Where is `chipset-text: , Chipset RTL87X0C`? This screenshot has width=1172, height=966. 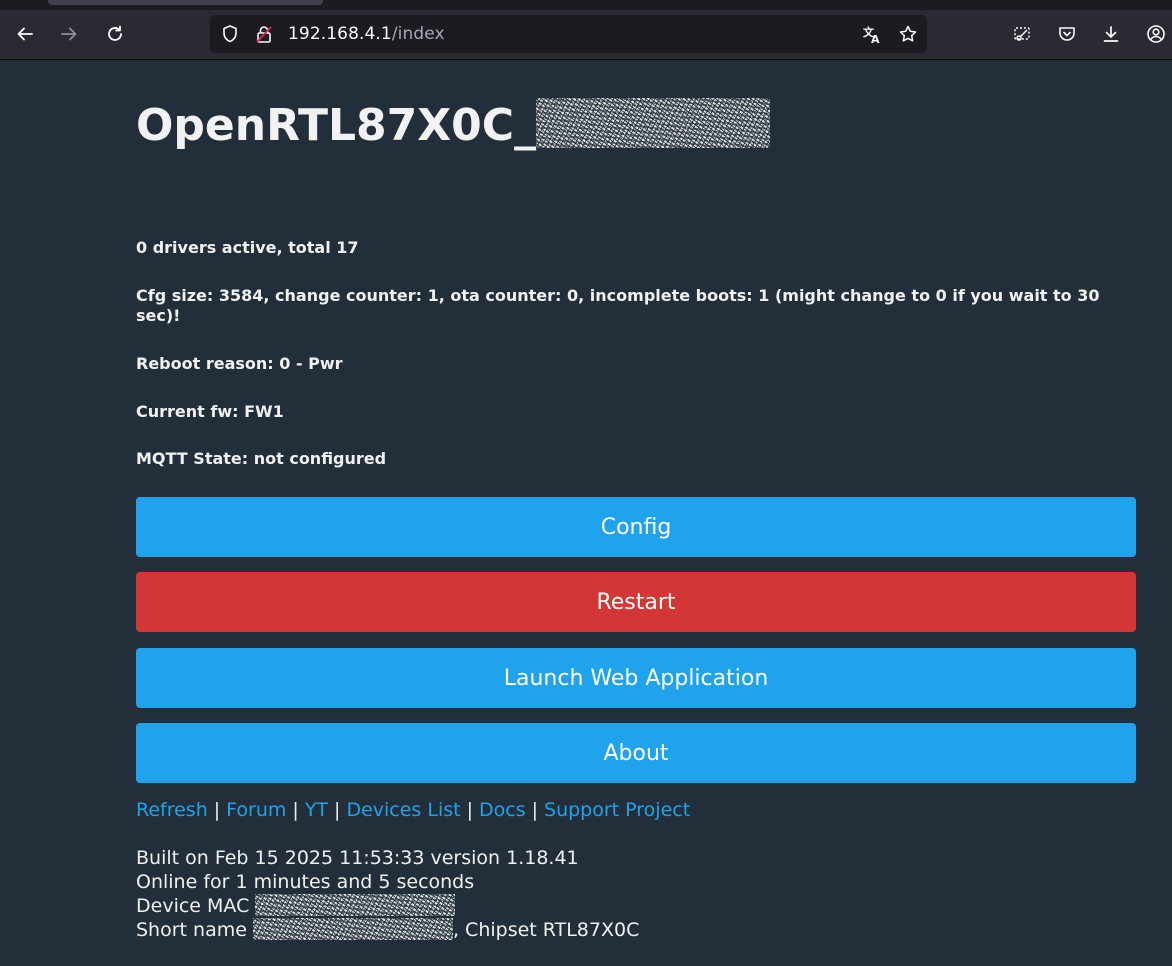 chipset-text: , Chipset RTL87X0C is located at coordinates (546, 930).